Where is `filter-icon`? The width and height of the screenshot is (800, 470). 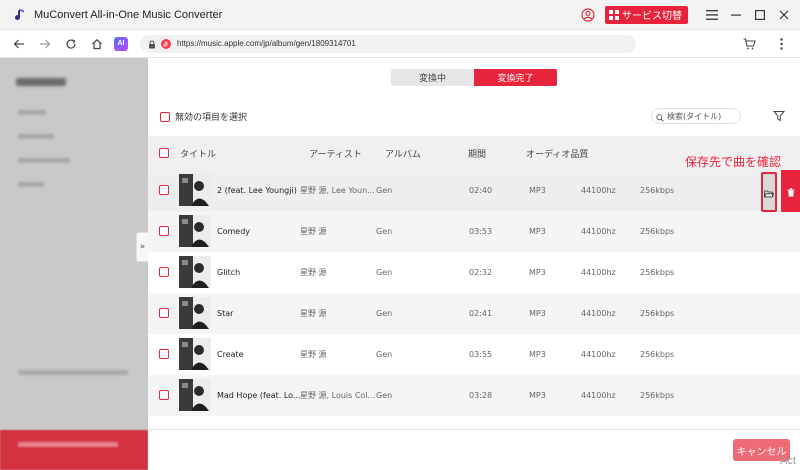
filter-icon is located at coordinates (779, 116).